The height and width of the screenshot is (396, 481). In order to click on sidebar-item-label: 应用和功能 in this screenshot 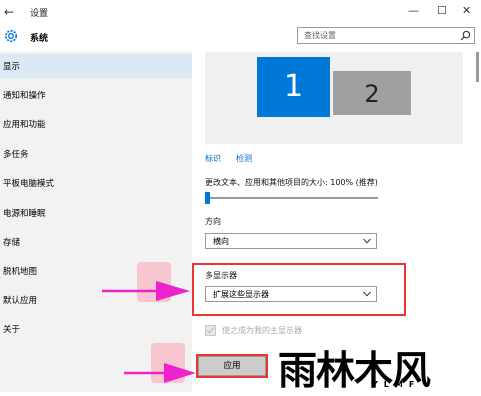, I will do `click(24, 125)`.